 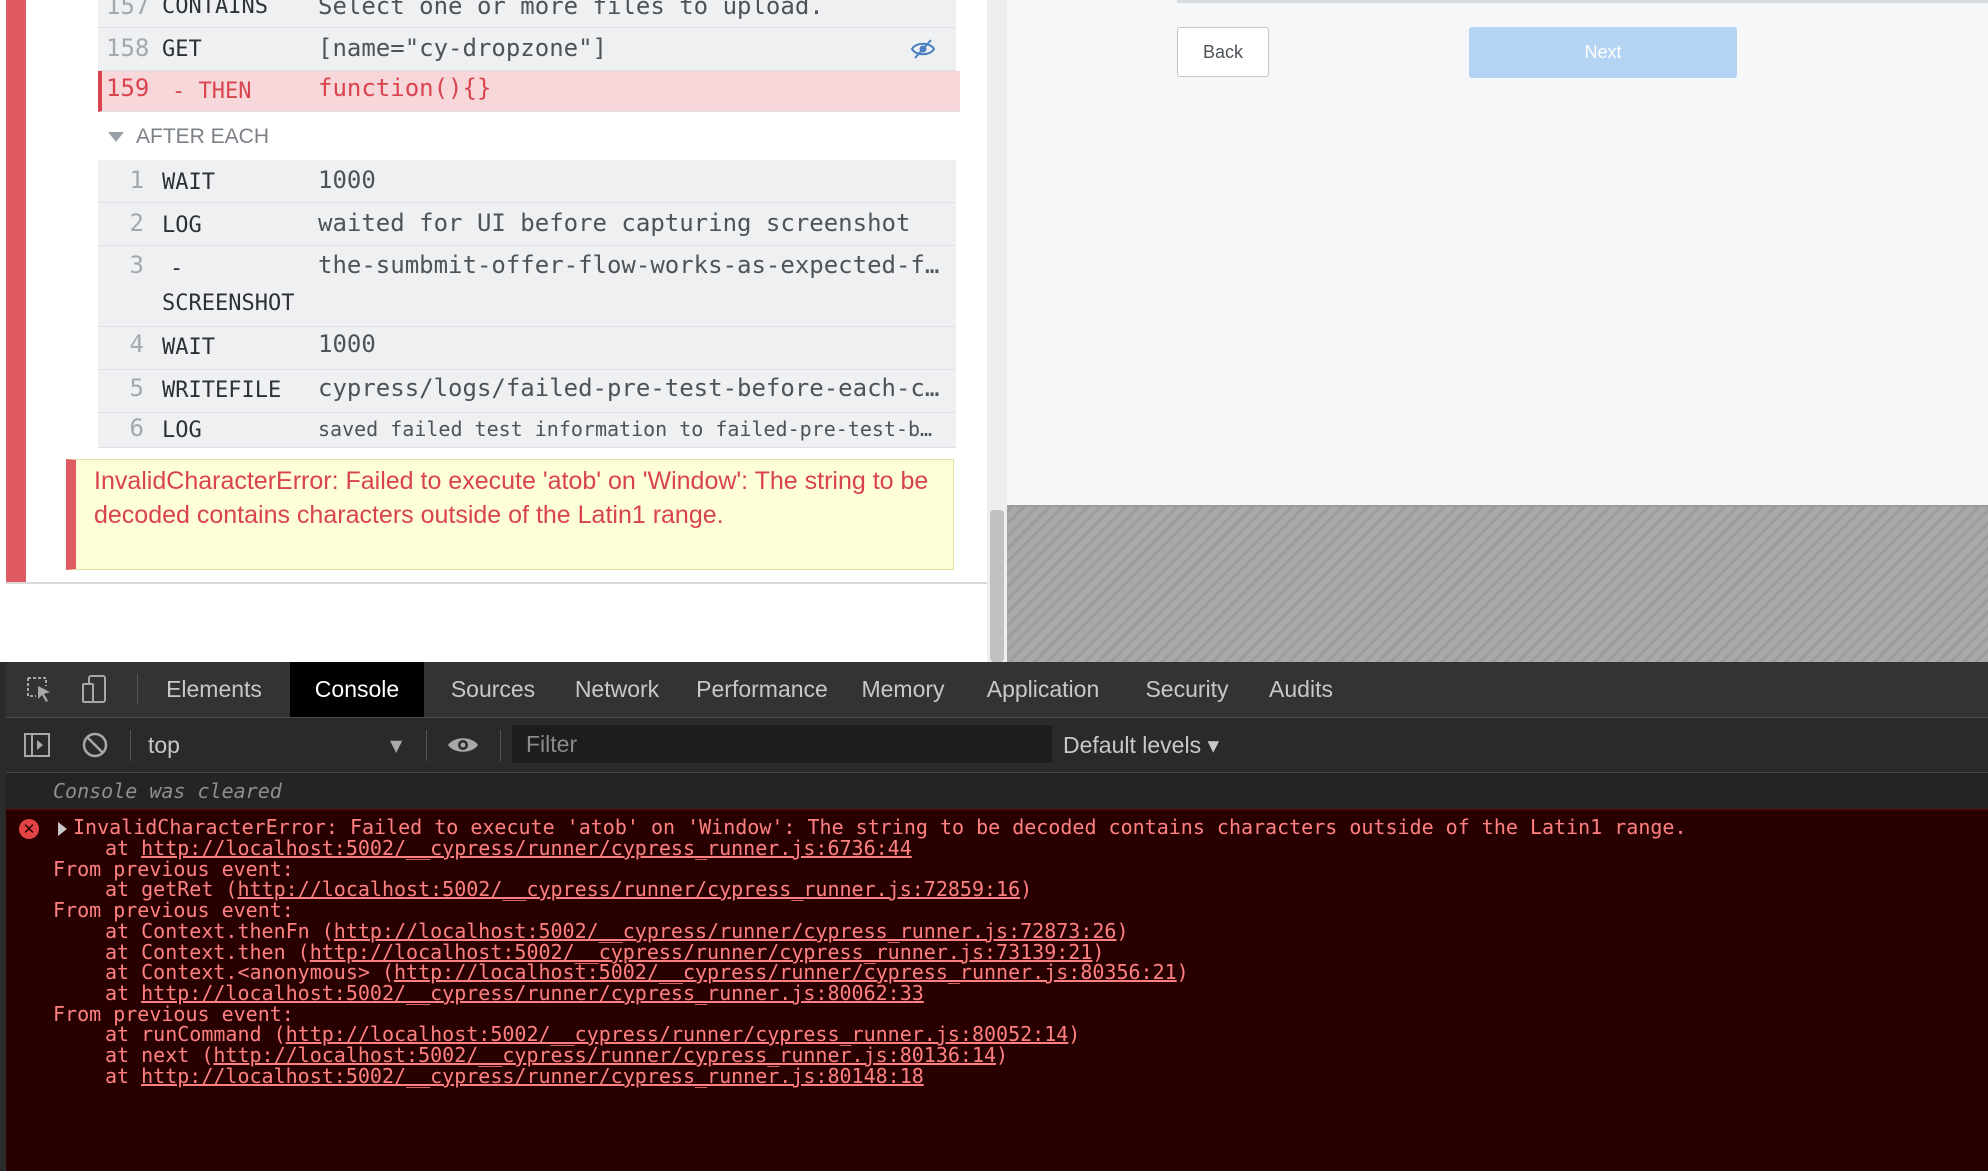 What do you see at coordinates (997, 331) in the screenshot?
I see `reporter-scrollbar` at bounding box center [997, 331].